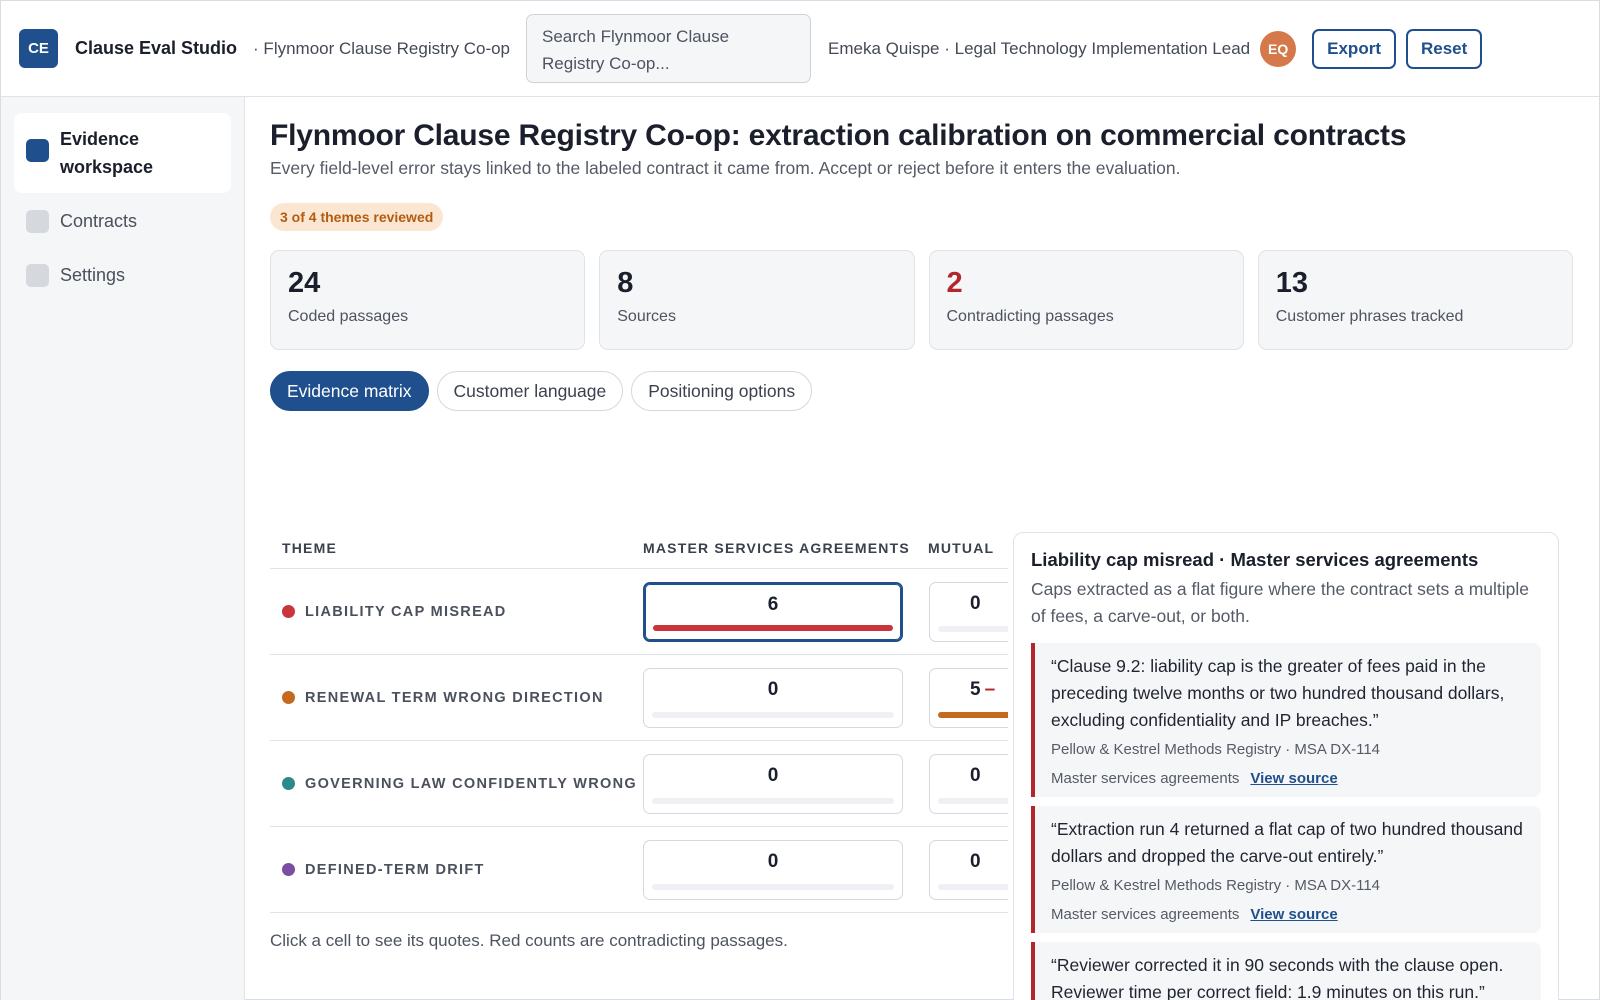 This screenshot has width=1600, height=1000. I want to click on count-value: 5–, so click(969, 690).